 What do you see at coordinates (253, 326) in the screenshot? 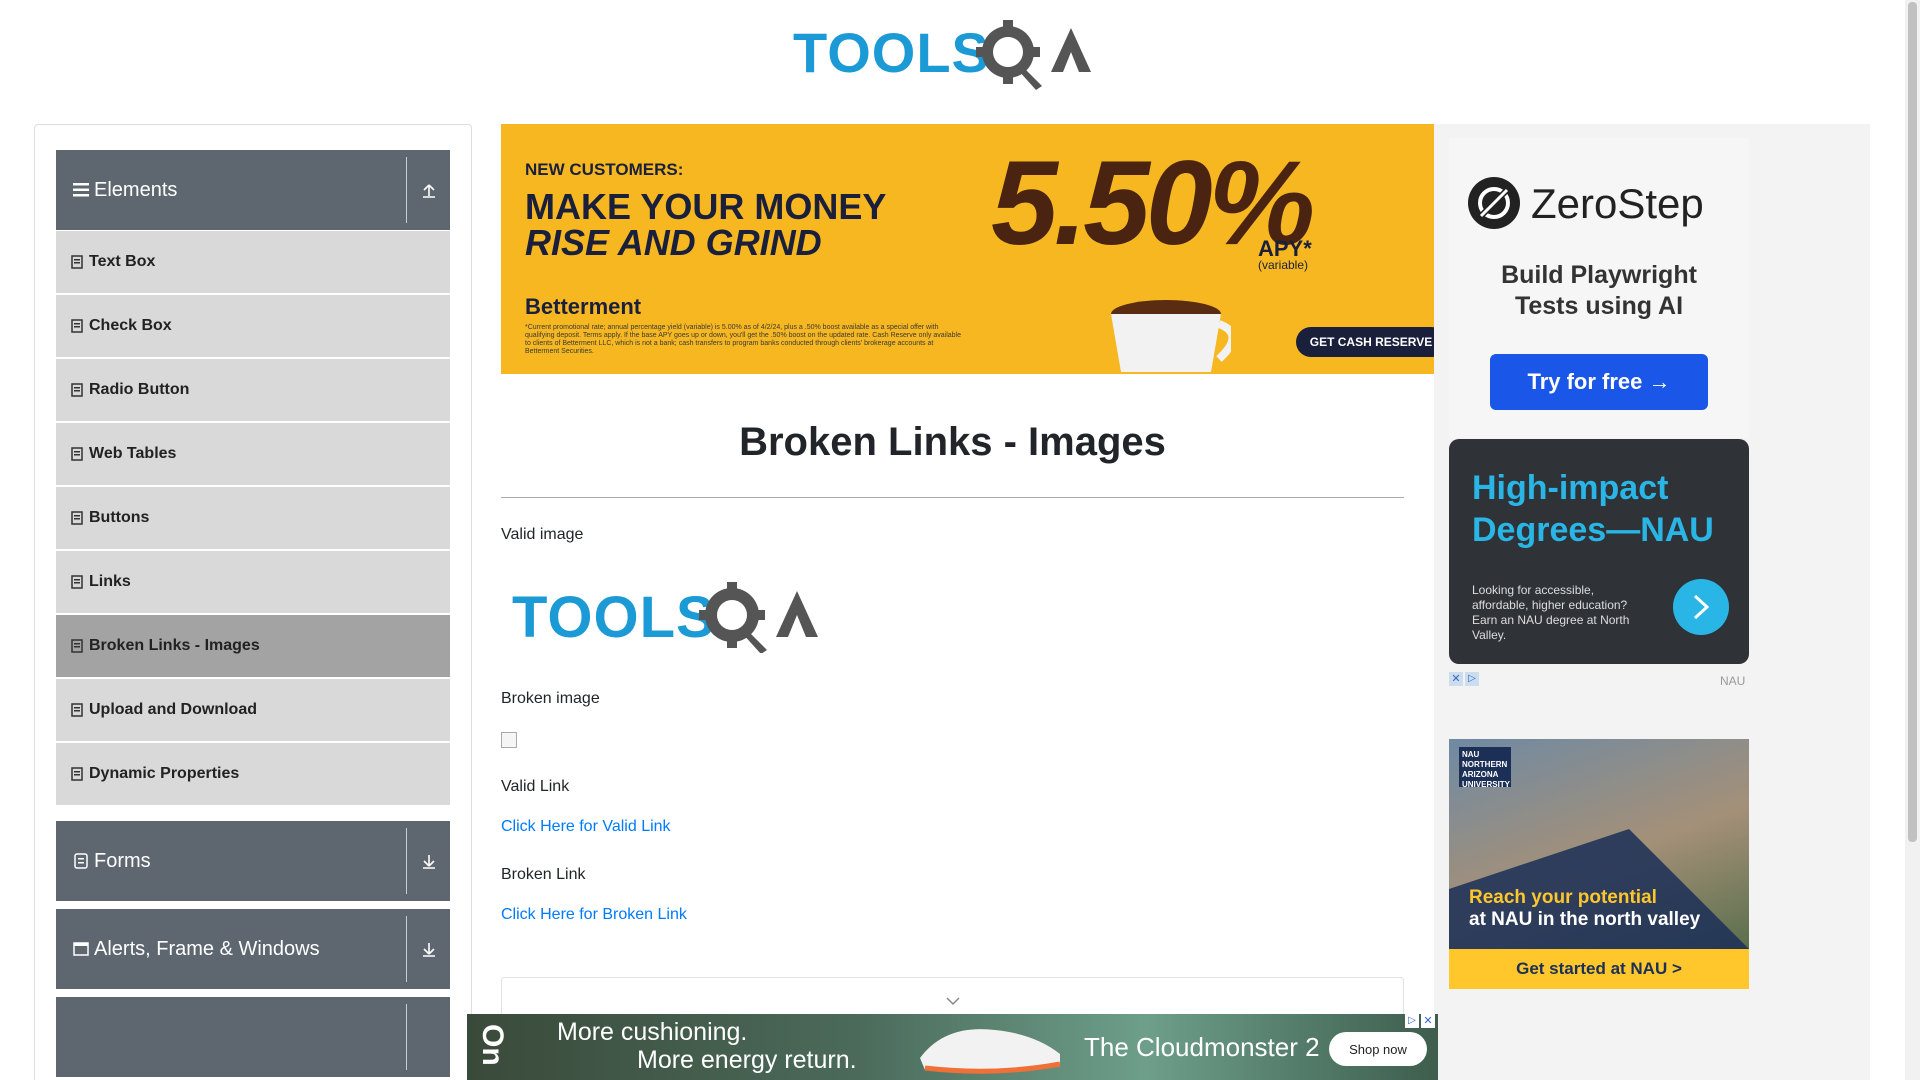
I see `sidebar-item-check-box: Check Box` at bounding box center [253, 326].